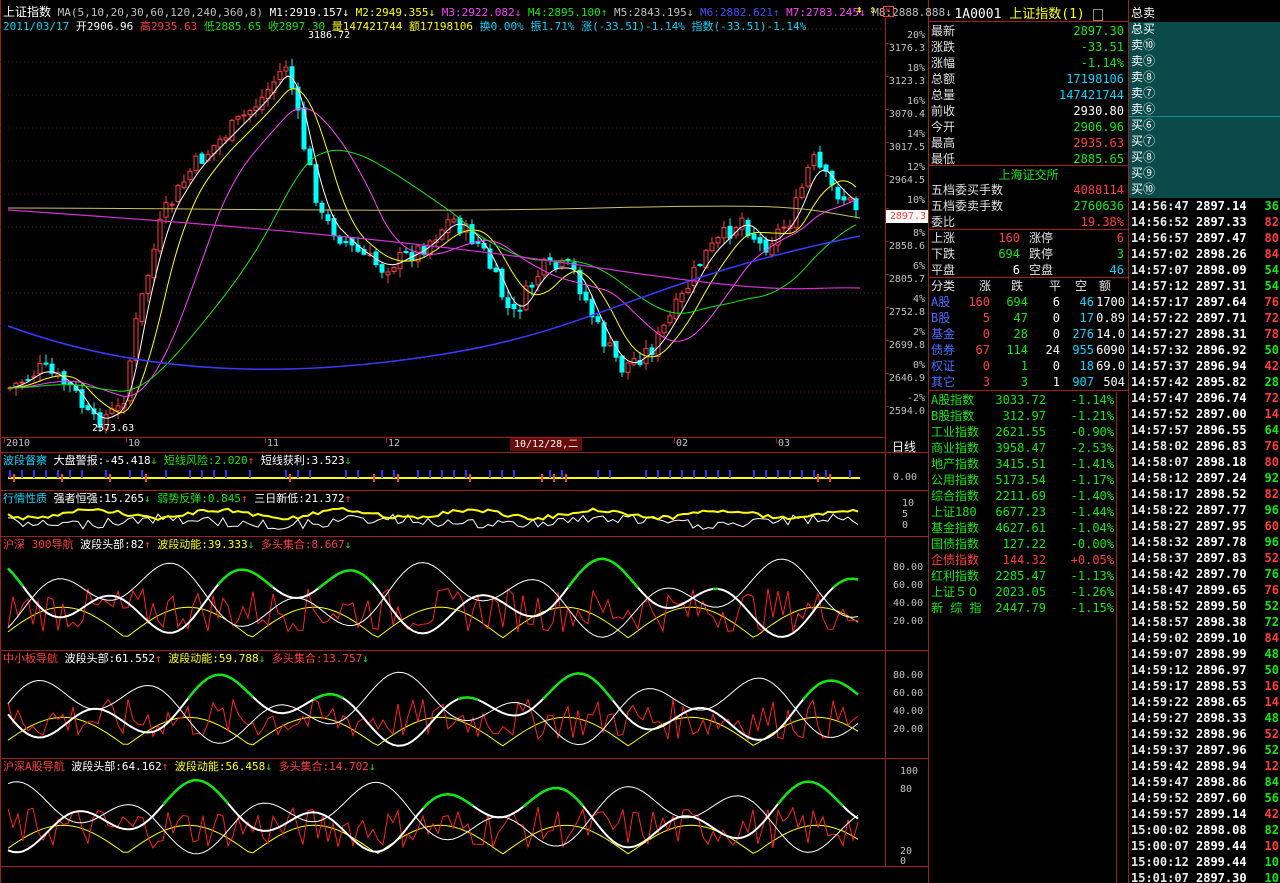  What do you see at coordinates (1028, 576) in the screenshot?
I see `index-row-11: 红利指数 2285.47 -1.13%` at bounding box center [1028, 576].